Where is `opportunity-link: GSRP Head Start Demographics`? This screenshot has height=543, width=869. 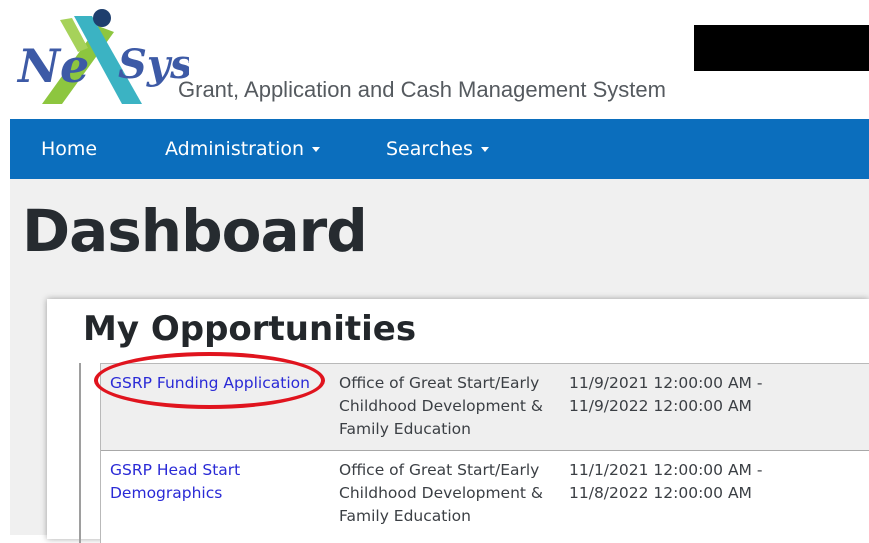
opportunity-link: GSRP Head Start Demographics is located at coordinates (215, 482).